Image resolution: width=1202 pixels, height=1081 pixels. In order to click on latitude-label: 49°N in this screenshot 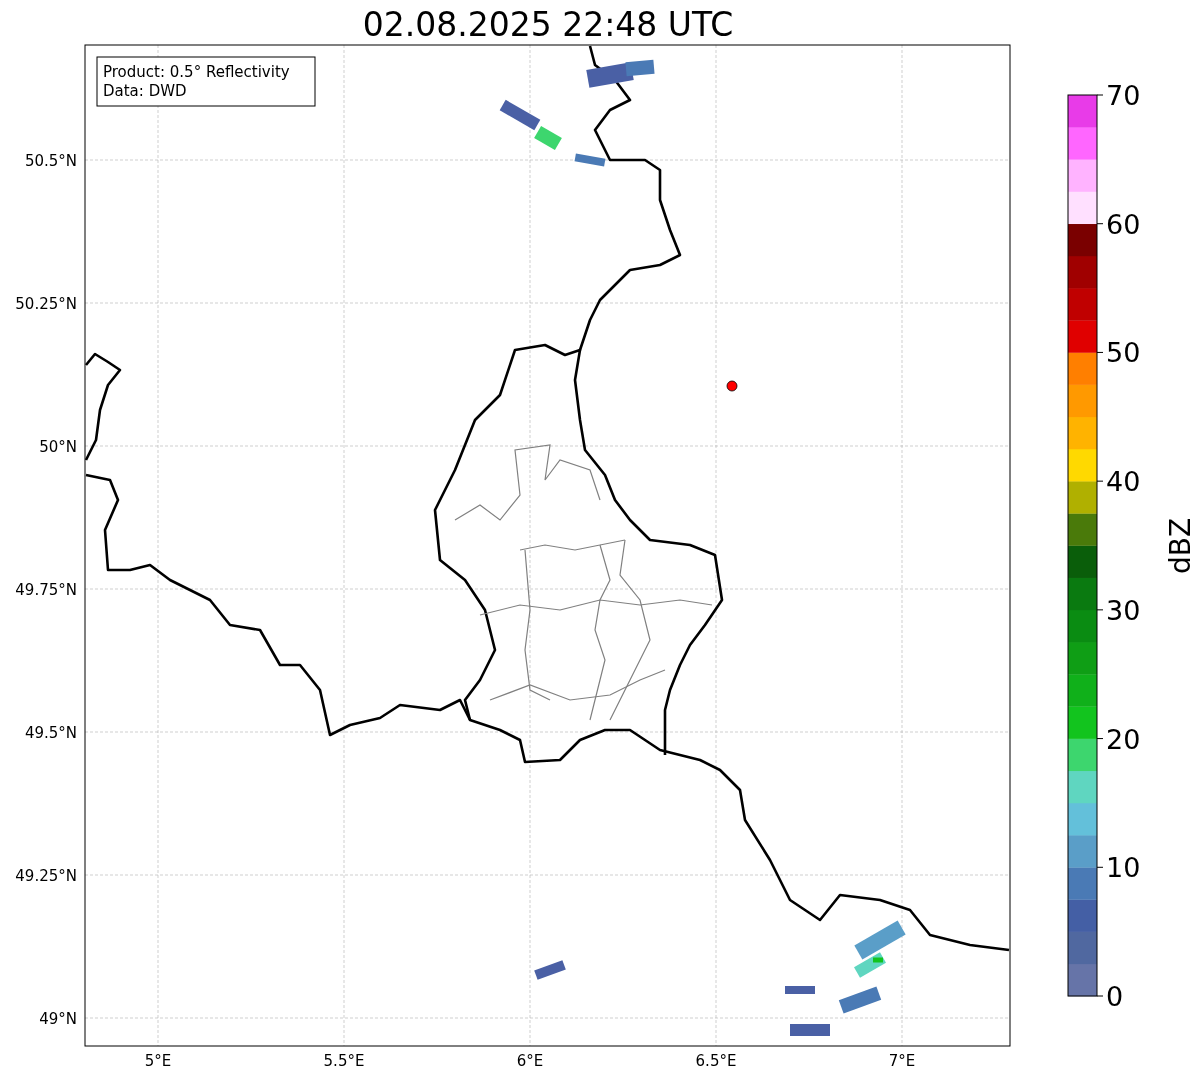, I will do `click(58, 1019)`.